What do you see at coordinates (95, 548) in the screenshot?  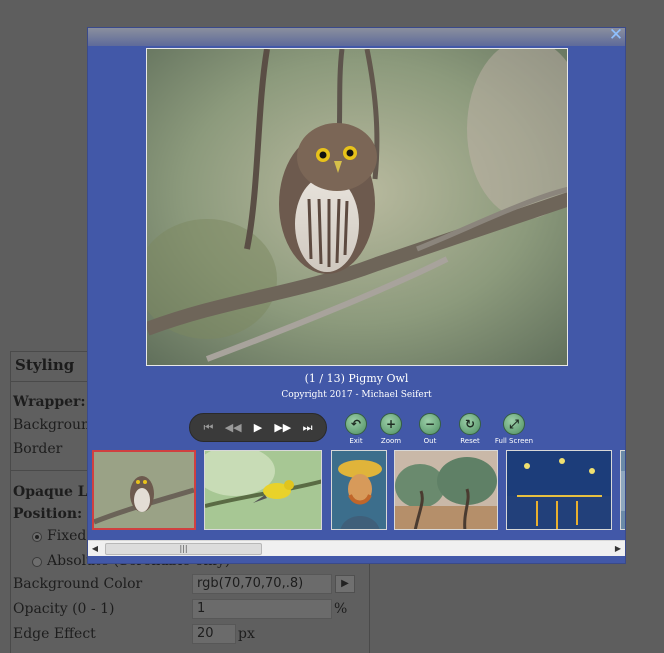 I see `scroll-left-arrow: ◀` at bounding box center [95, 548].